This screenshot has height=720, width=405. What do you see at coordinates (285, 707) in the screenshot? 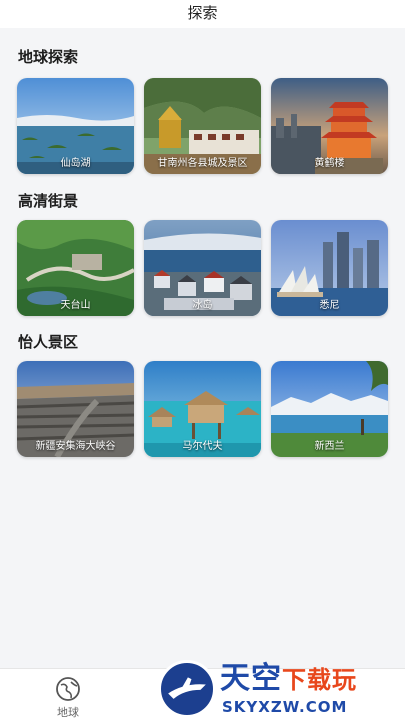
I see `watermark-url: SKYXZW.COM` at bounding box center [285, 707].